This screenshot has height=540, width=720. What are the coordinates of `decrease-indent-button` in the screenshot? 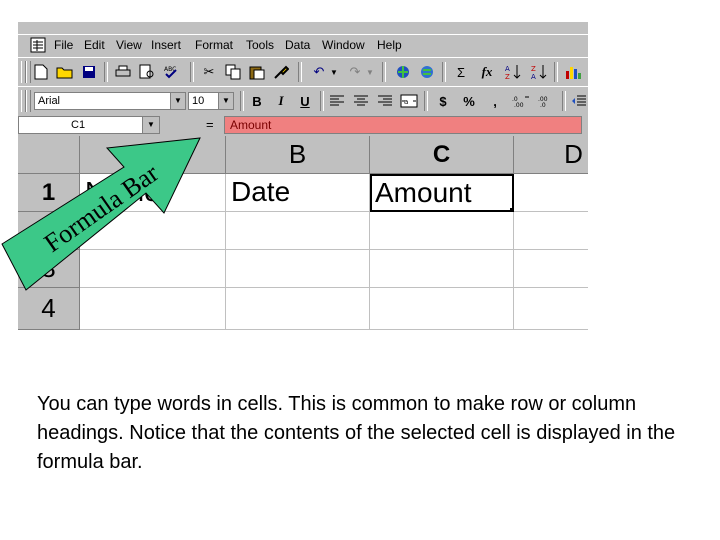 It's located at (578, 101).